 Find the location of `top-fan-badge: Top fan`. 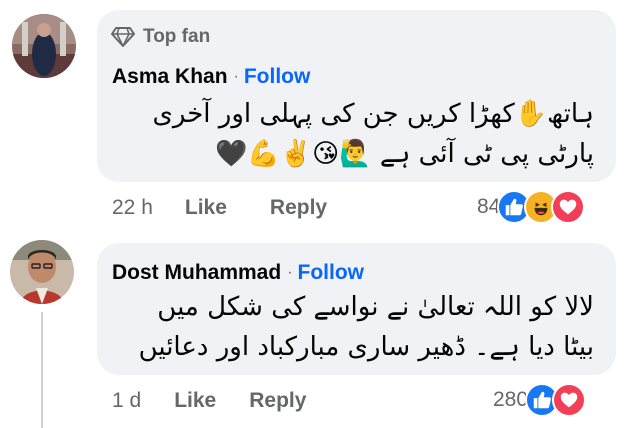

top-fan-badge: Top fan is located at coordinates (160, 37).